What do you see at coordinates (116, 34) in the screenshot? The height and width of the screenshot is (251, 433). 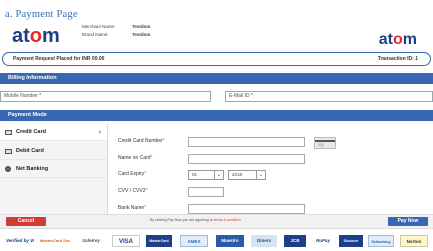 I see `brand-name-row: Brand Name: Testdom` at bounding box center [116, 34].